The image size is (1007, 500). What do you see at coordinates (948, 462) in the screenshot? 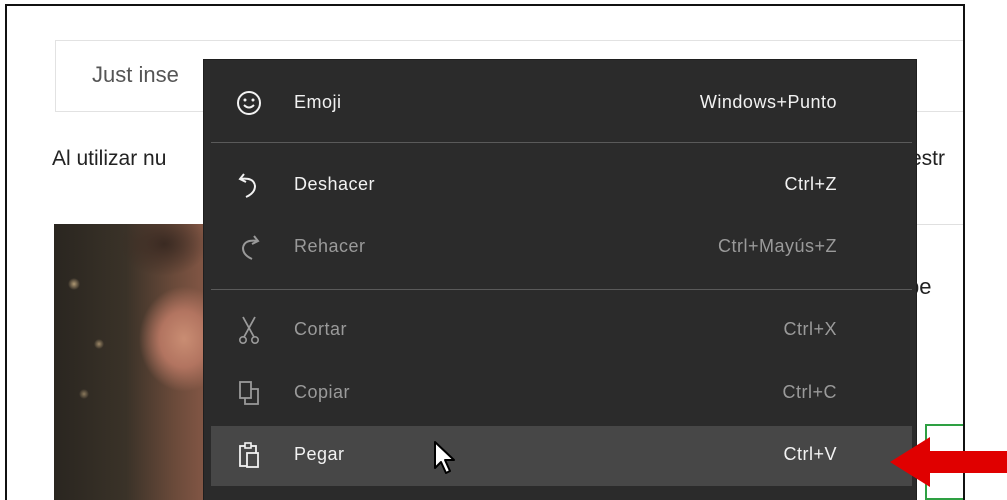
I see `red-arrow-icon` at bounding box center [948, 462].